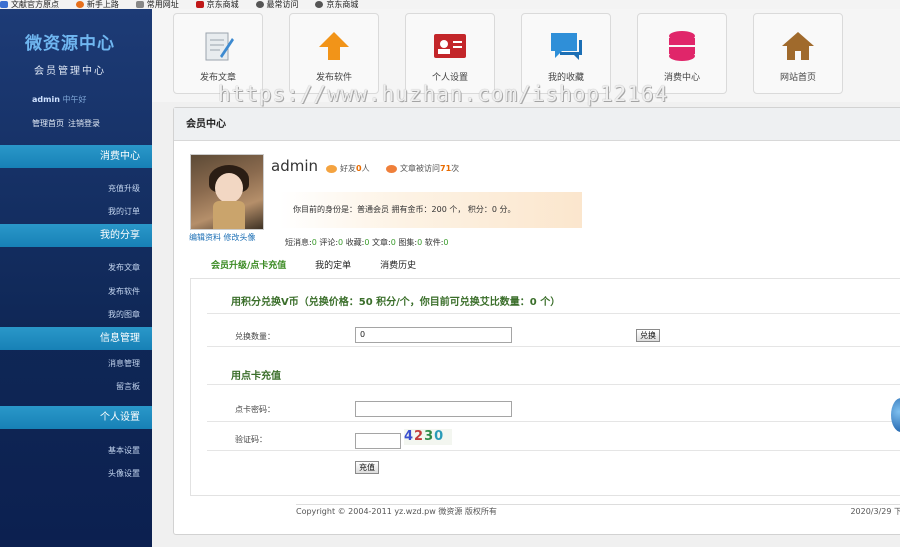 The width and height of the screenshot is (900, 547). I want to click on count-albums: 0, so click(419, 242).